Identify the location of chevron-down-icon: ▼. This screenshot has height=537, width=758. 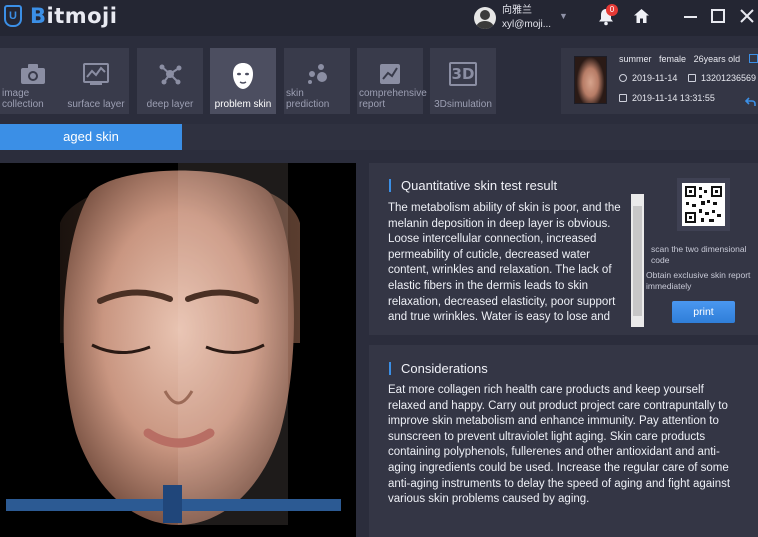
(563, 16).